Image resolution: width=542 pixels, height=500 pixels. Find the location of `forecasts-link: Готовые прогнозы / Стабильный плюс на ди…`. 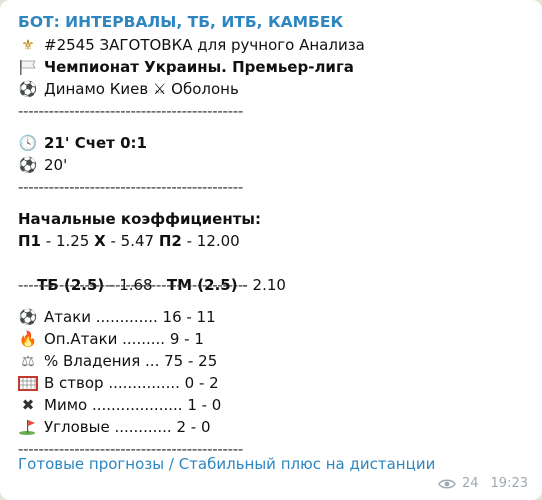

forecasts-link: Готовые прогнозы / Стабильный плюс на ди… is located at coordinates (226, 464).